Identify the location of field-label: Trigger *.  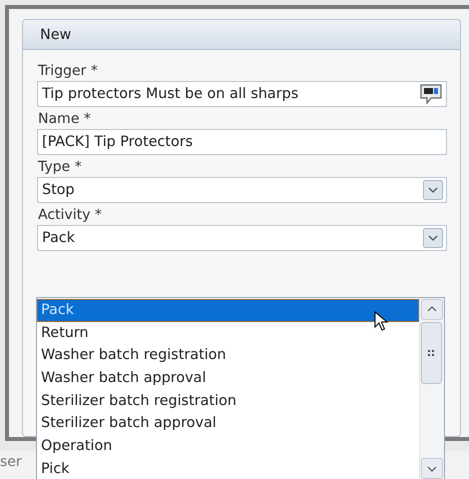
(67, 71).